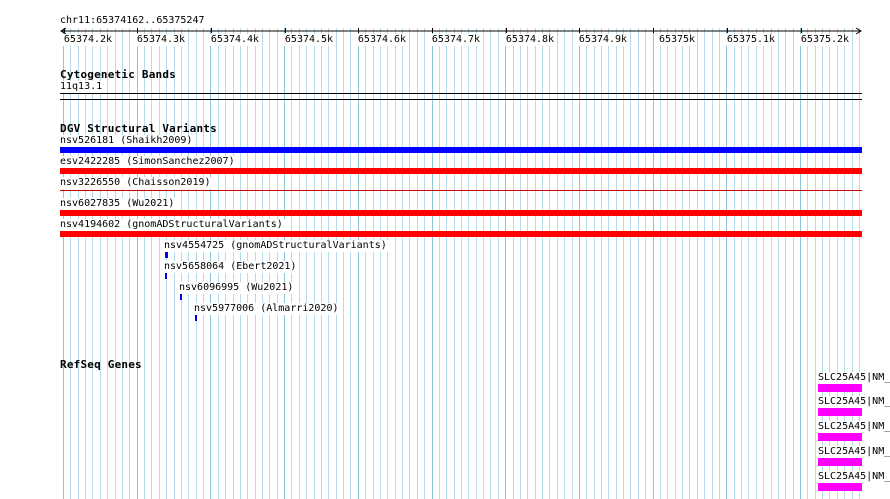 The width and height of the screenshot is (890, 499). What do you see at coordinates (136, 183) in the screenshot?
I see `feature-label: nsv3226550 (Chaisson2019)` at bounding box center [136, 183].